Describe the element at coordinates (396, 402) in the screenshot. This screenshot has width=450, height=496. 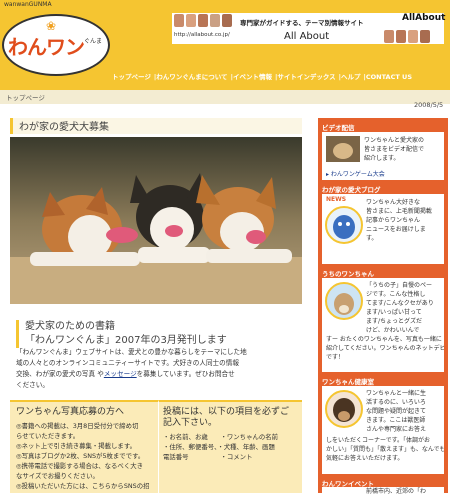
I see `clinic-text-line: 活するのに、いろいろ` at that location.